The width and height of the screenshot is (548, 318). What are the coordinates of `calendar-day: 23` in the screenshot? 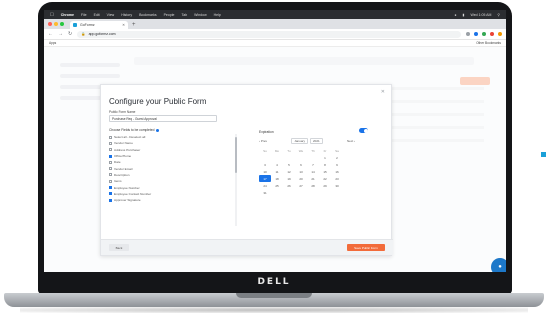 It's located at (337, 178).